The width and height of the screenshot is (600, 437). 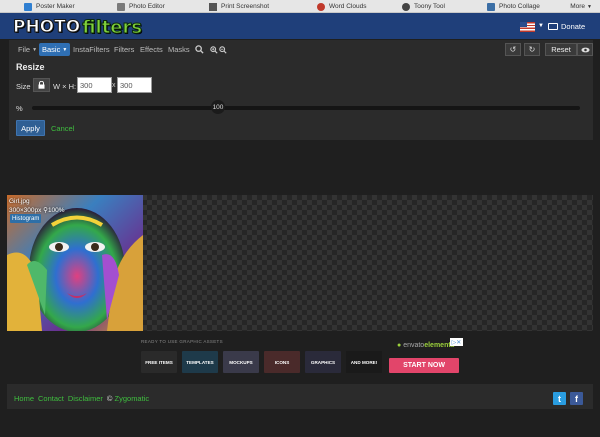 What do you see at coordinates (429, 6) in the screenshot?
I see `top-link-label: Toony Tool` at bounding box center [429, 6].